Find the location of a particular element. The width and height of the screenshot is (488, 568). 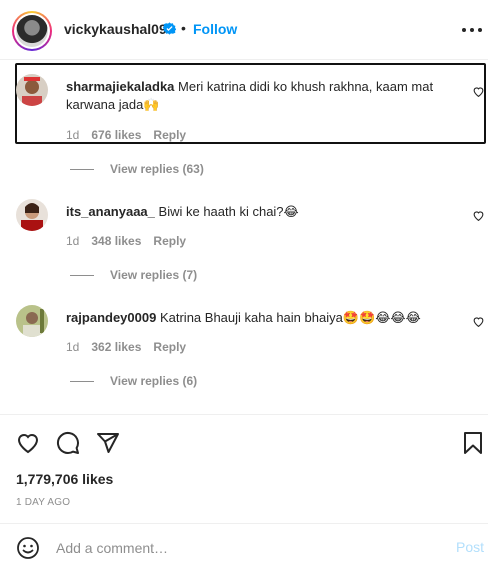

comment-text-cont: karwana jada is located at coordinates (105, 104).